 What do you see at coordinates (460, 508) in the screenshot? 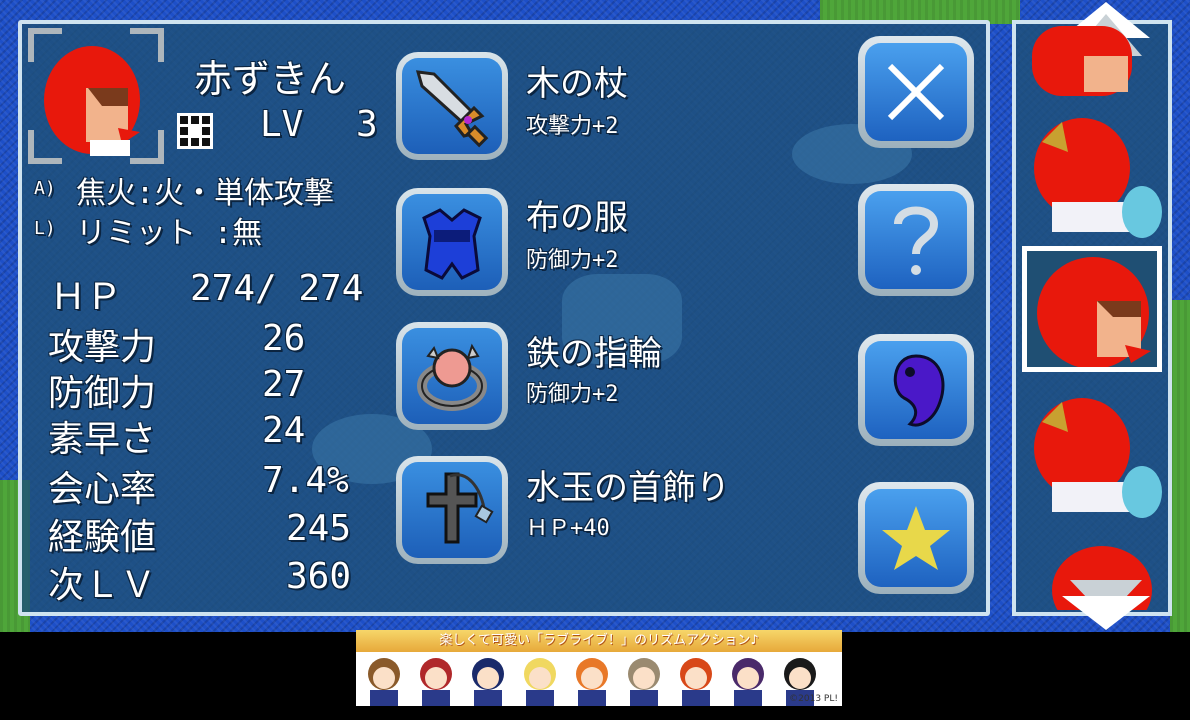
I see `necklace-icon` at bounding box center [460, 508].